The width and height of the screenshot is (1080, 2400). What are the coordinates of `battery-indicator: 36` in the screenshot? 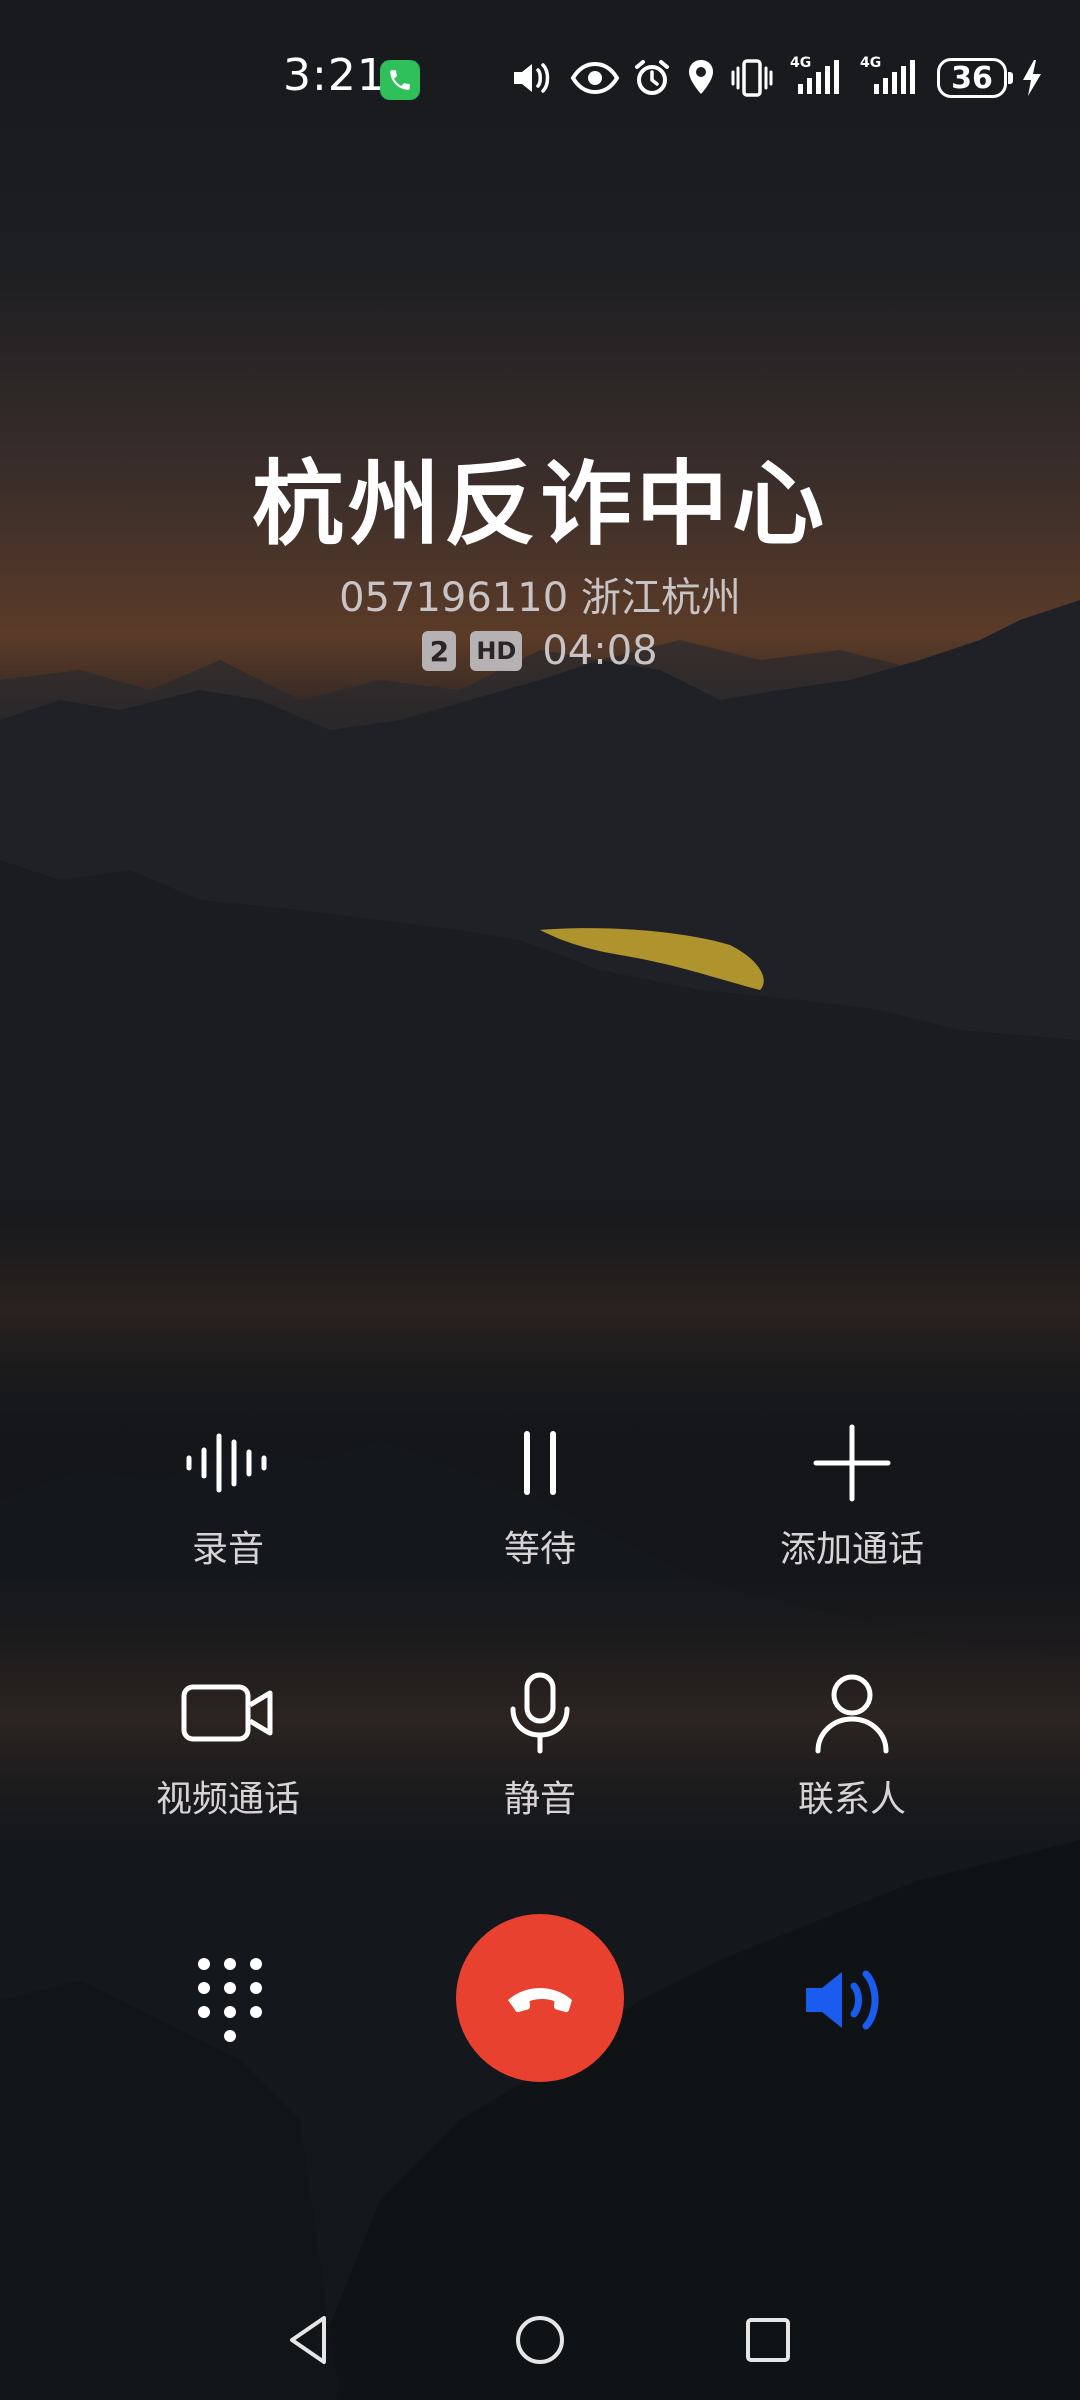 It's located at (972, 78).